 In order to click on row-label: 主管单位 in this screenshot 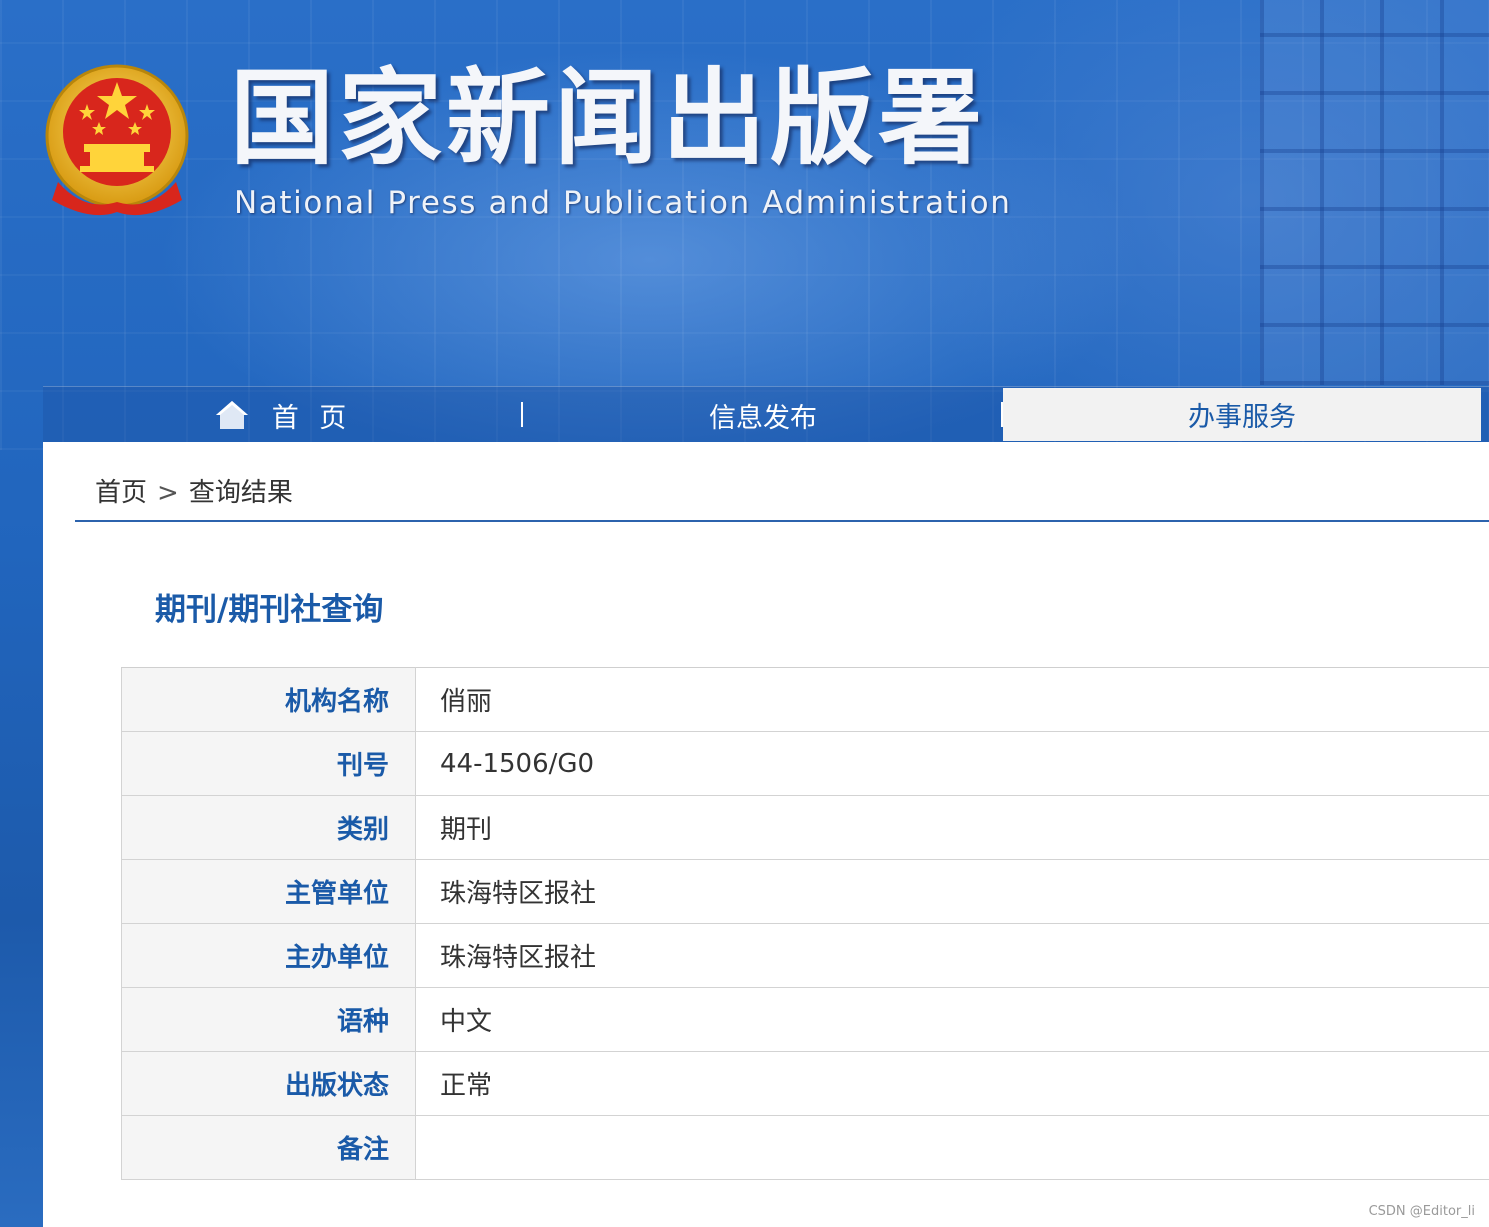, I will do `click(268, 891)`.